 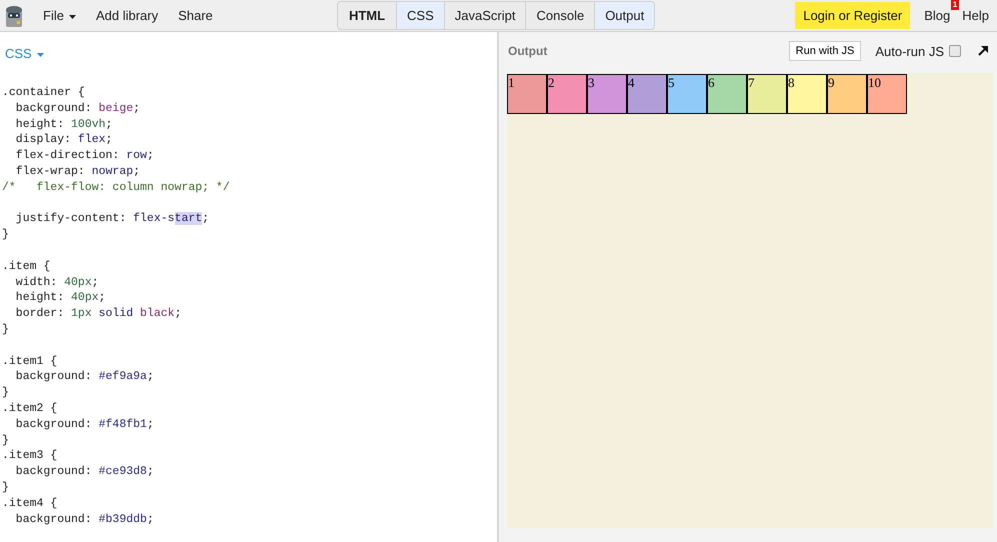 I want to click on code-line: width: 40px;, so click(x=57, y=282).